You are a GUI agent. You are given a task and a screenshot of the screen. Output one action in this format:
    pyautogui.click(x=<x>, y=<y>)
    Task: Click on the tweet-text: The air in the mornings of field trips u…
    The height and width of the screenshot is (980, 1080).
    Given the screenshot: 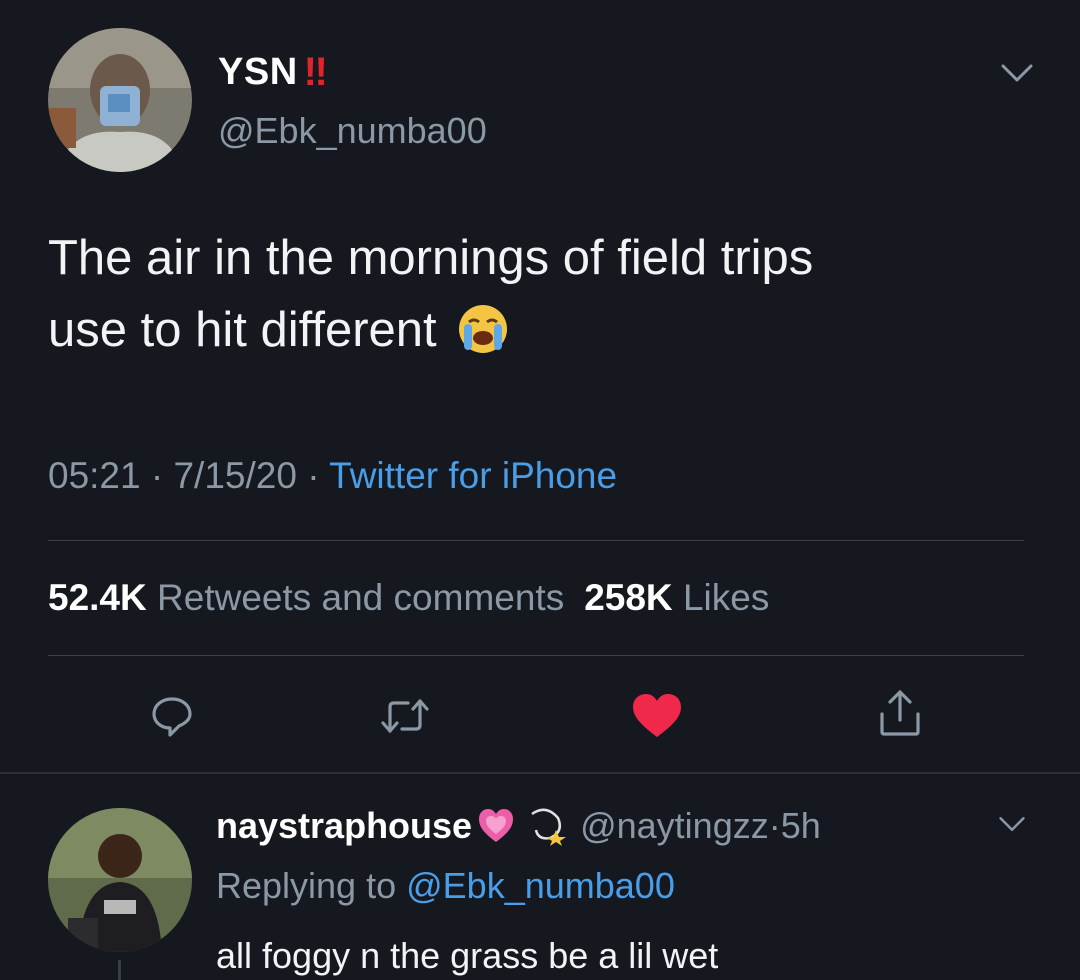 What is the action you would take?
    pyautogui.click(x=528, y=294)
    